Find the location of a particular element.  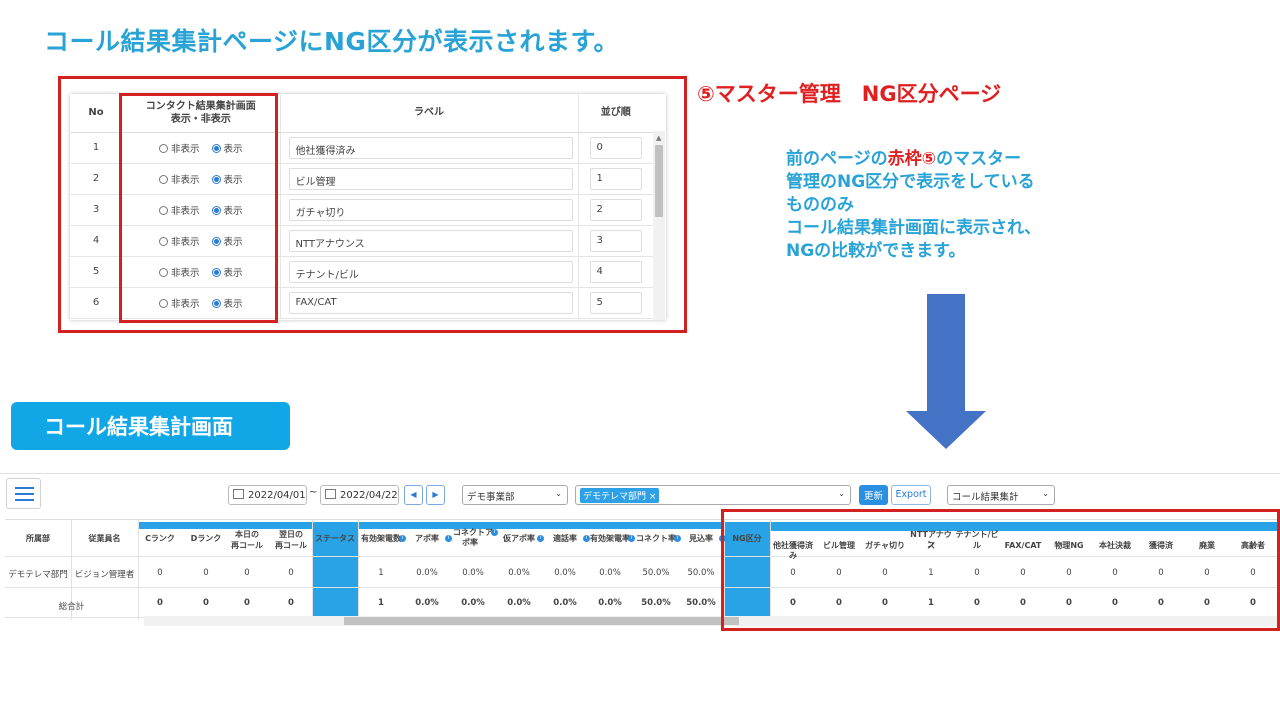

order-input: 0 is located at coordinates (615, 147).